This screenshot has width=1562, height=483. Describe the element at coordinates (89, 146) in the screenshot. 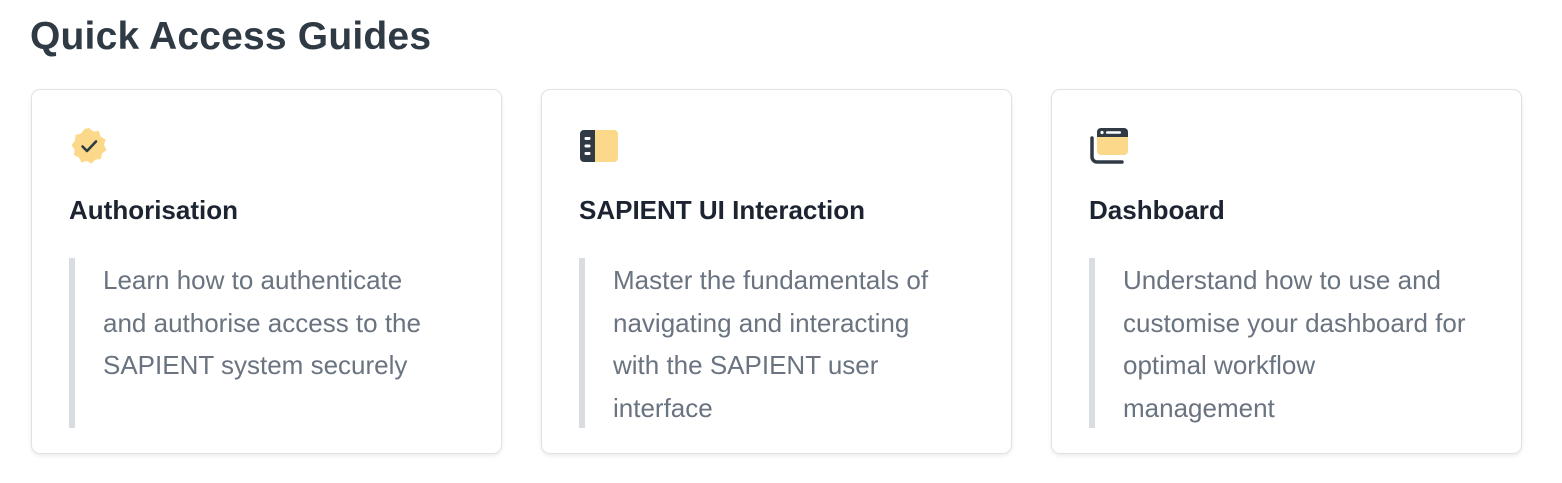

I see `verified-badge-icon` at that location.